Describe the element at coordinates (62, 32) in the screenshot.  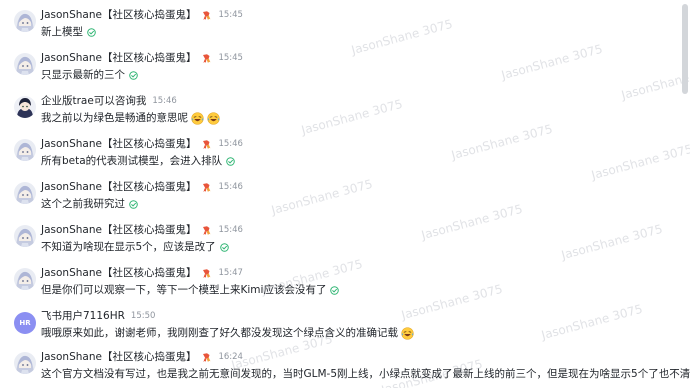
I see `message-text: 新上模型` at that location.